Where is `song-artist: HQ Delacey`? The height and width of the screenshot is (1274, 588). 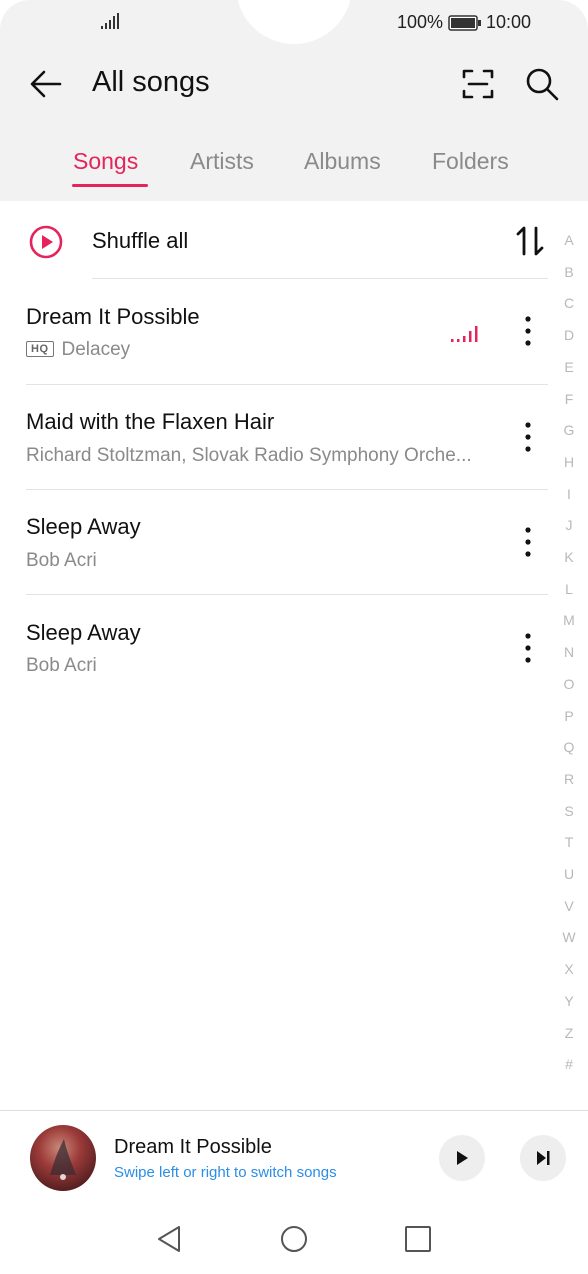
song-artist: HQ Delacey is located at coordinates (78, 350).